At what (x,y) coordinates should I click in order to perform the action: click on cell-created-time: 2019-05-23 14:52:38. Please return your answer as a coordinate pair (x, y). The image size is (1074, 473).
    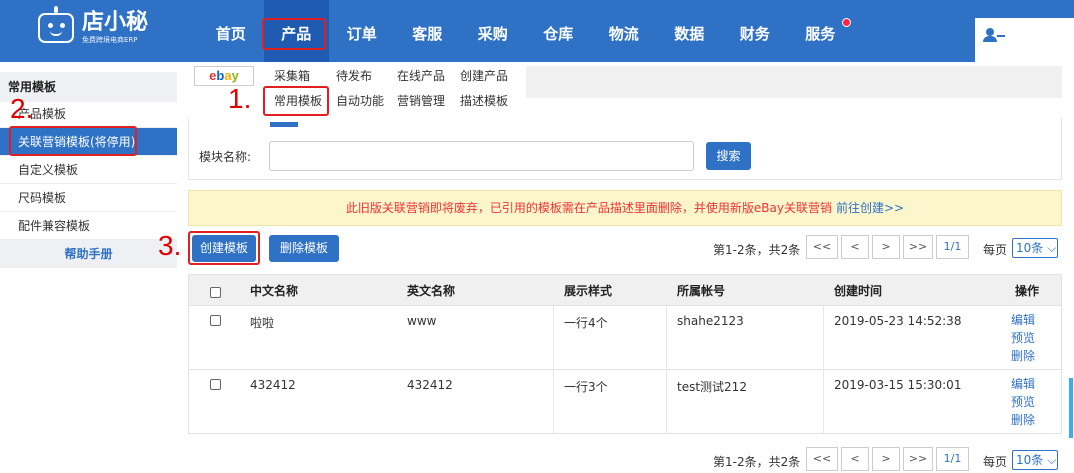
    Looking at the image, I should click on (898, 321).